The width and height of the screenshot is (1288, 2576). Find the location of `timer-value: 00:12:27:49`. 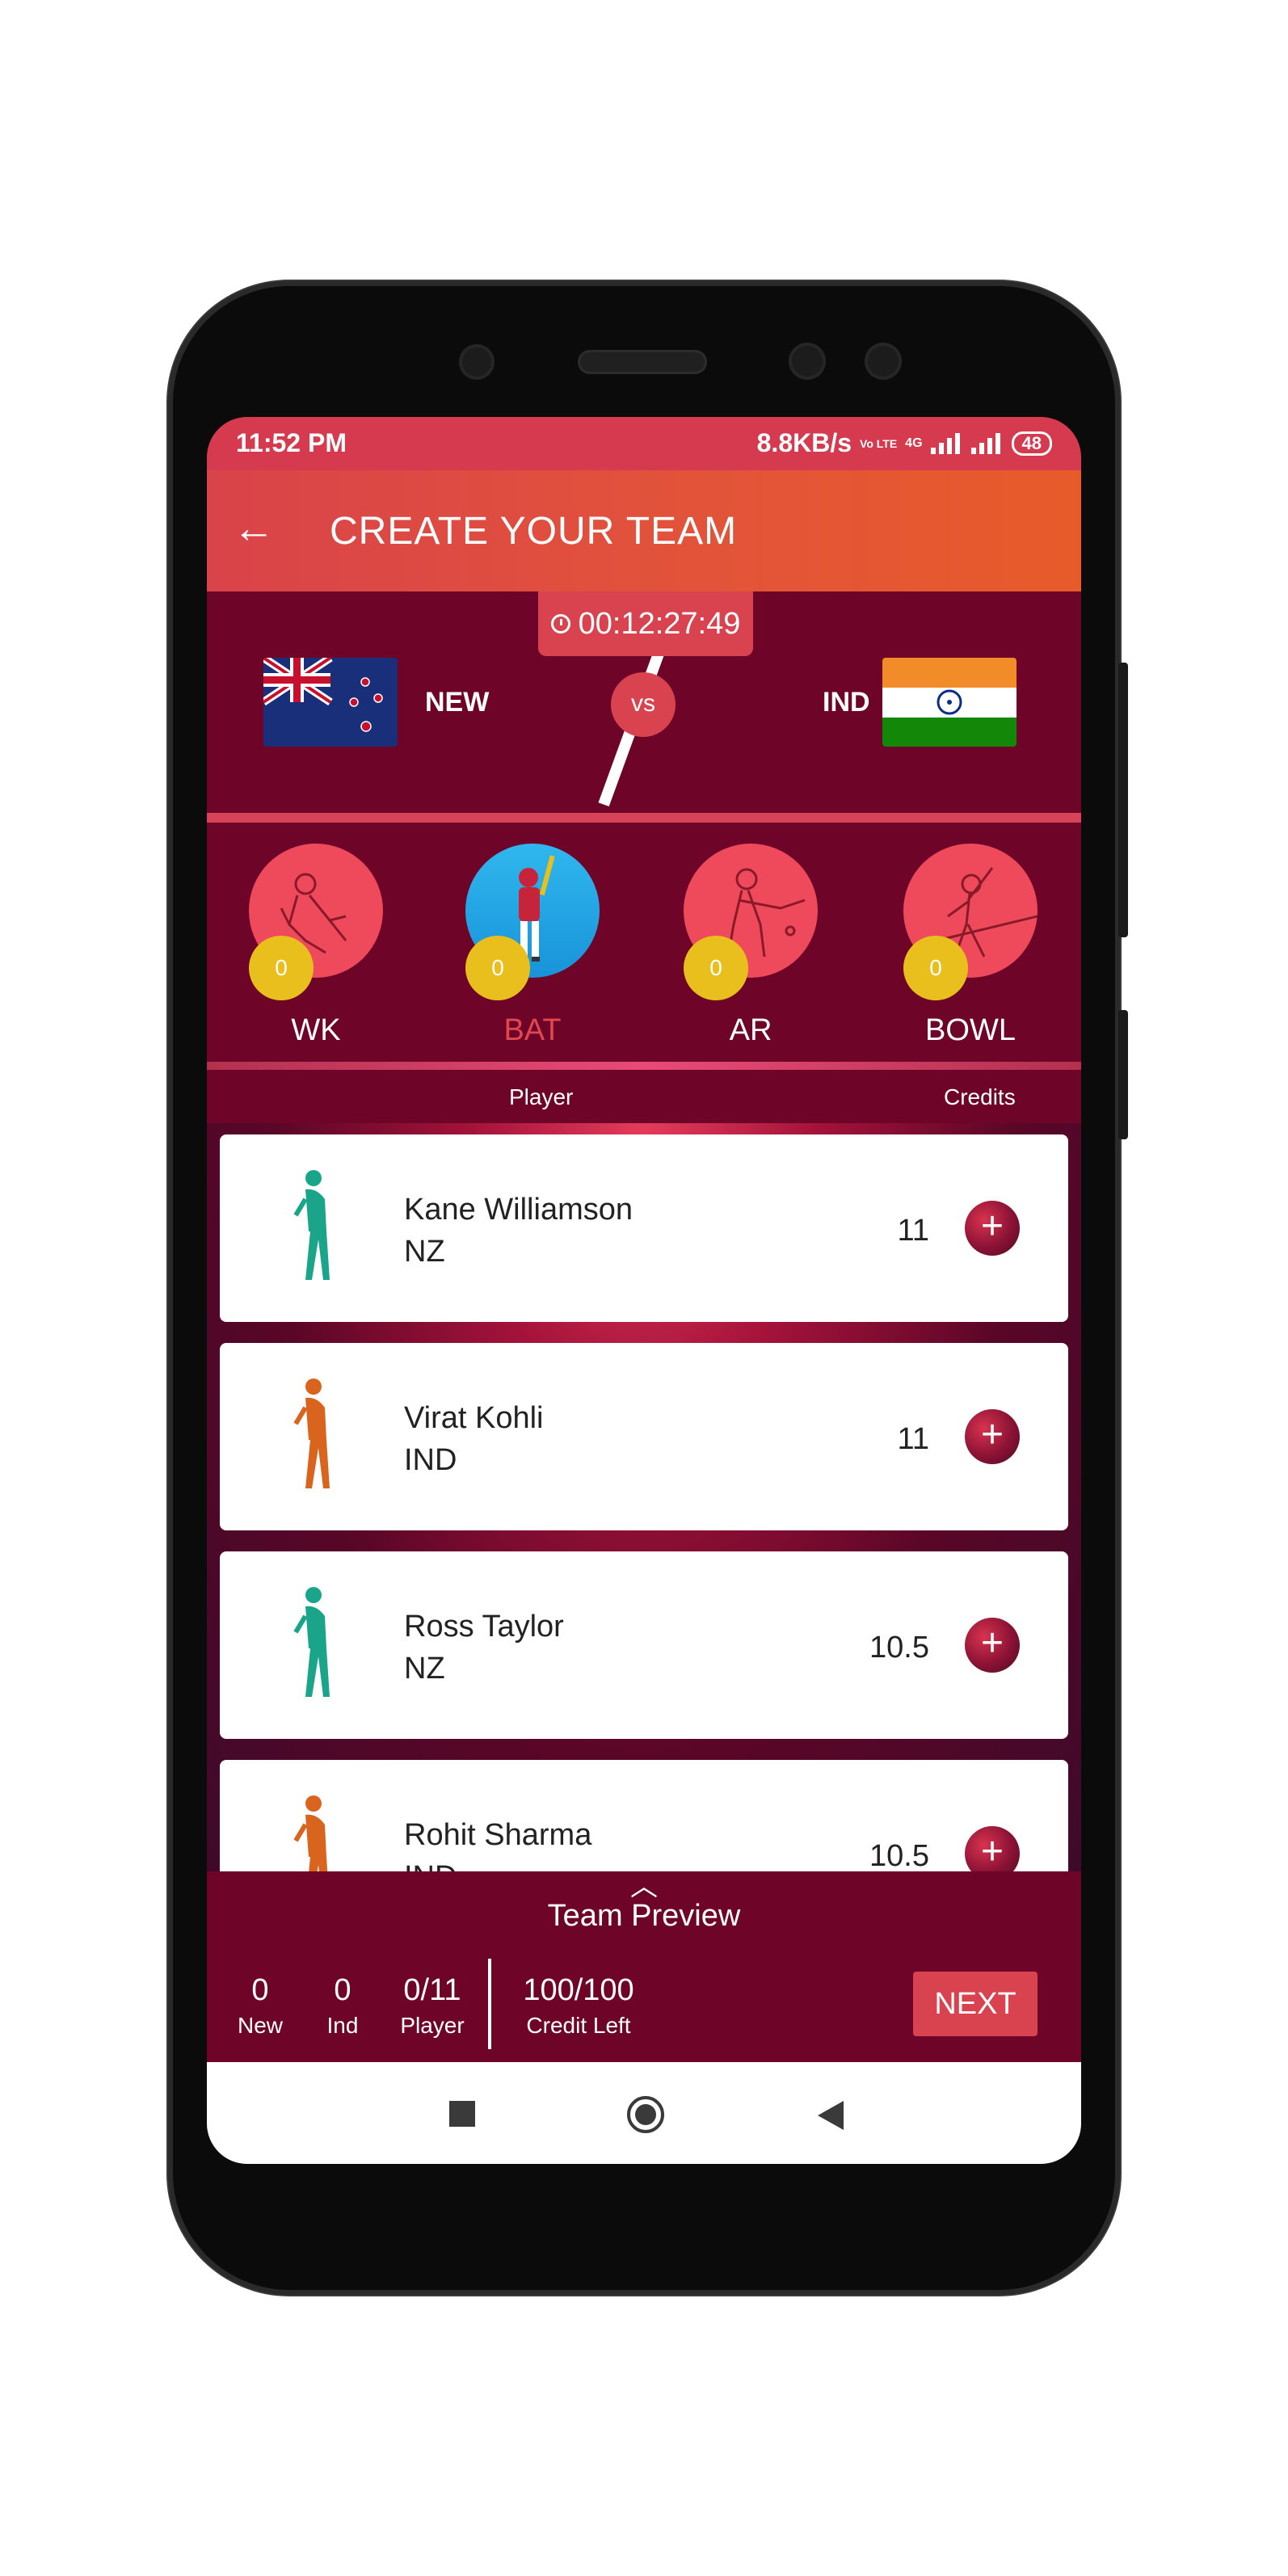

timer-value: 00:12:27:49 is located at coordinates (659, 623).